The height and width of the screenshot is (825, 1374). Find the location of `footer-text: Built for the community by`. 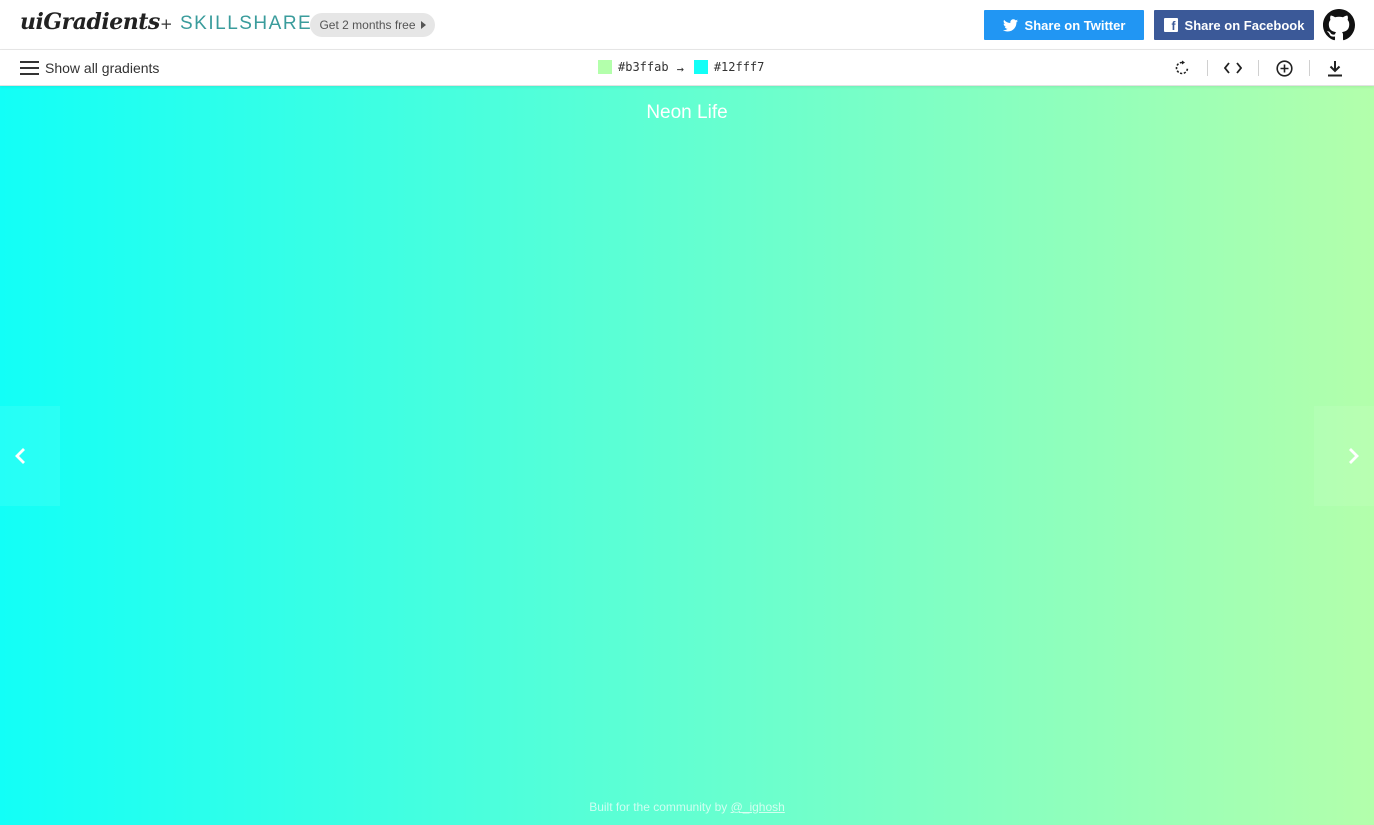

footer-text: Built for the community by is located at coordinates (658, 807).